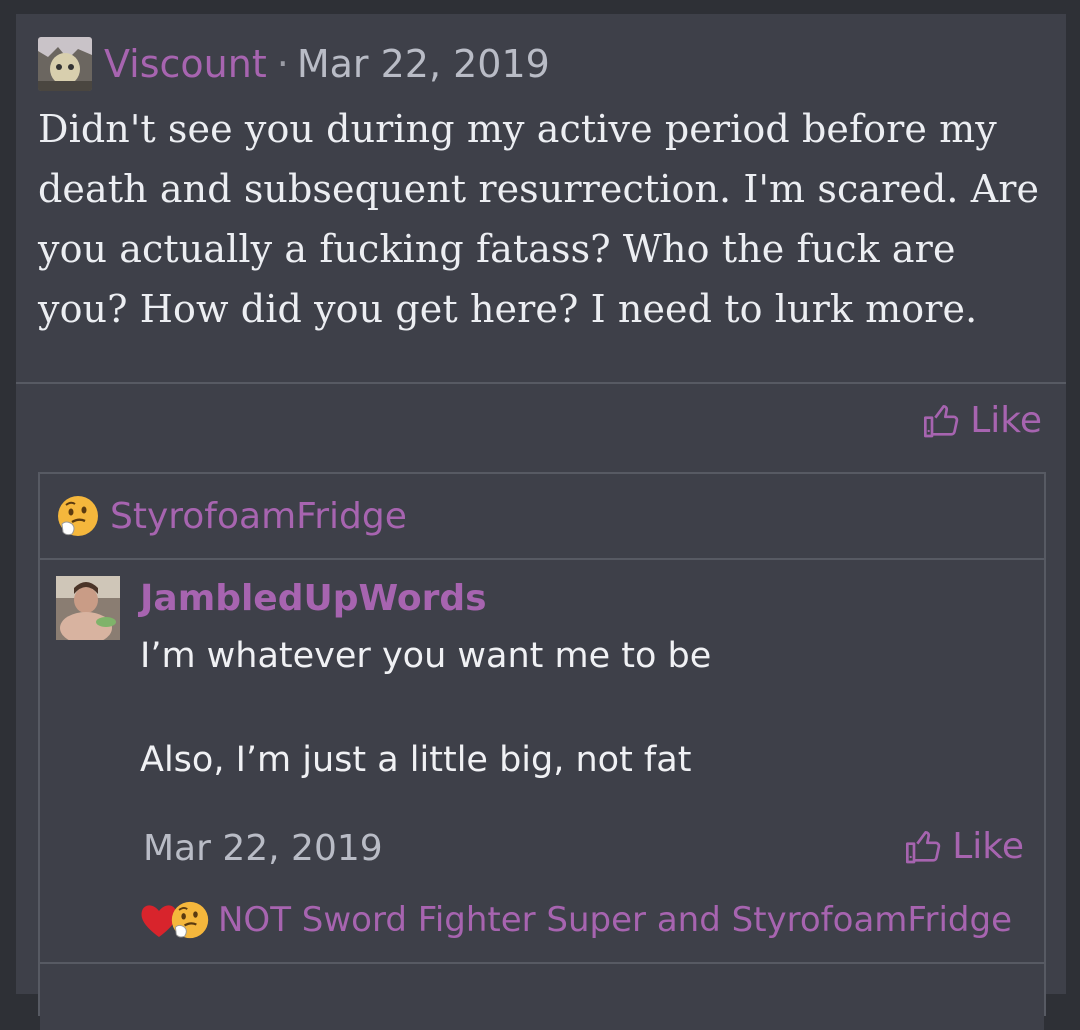 This screenshot has width=1080, height=1030. What do you see at coordinates (313, 598) in the screenshot?
I see `quoted-username: JambledUpWords` at bounding box center [313, 598].